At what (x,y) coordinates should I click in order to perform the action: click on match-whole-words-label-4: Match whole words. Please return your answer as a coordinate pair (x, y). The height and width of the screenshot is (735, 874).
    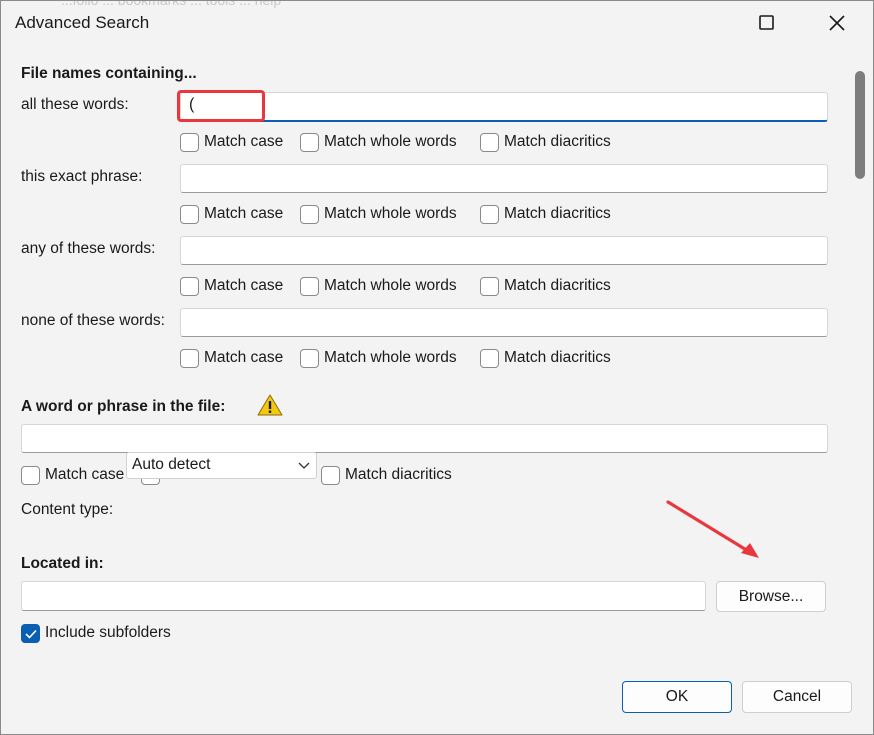
    Looking at the image, I should click on (390, 357).